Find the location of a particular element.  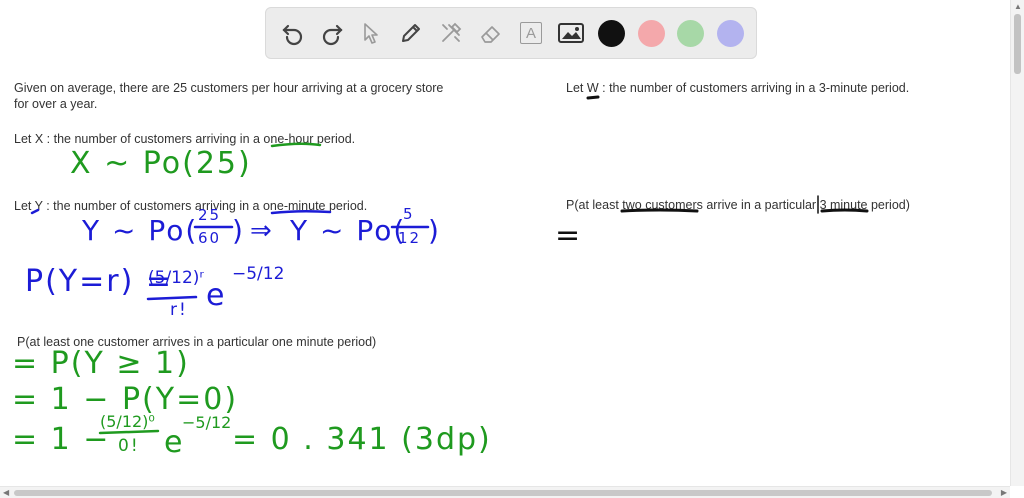

scroll-up-icon: ▲ is located at coordinates (1018, 6).